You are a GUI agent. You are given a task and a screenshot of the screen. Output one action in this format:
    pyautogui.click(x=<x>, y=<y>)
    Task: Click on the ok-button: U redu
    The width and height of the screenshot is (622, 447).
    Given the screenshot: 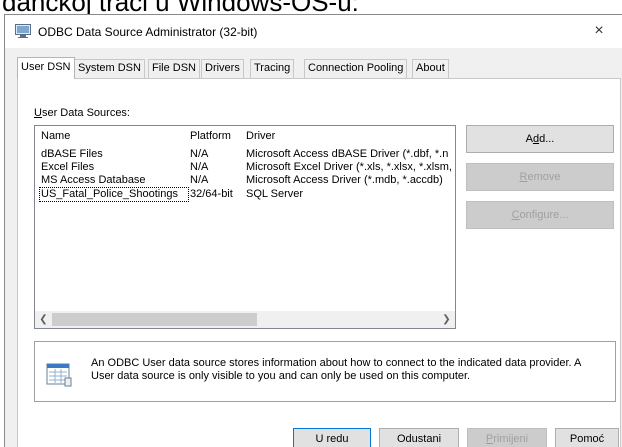 What is the action you would take?
    pyautogui.click(x=332, y=437)
    